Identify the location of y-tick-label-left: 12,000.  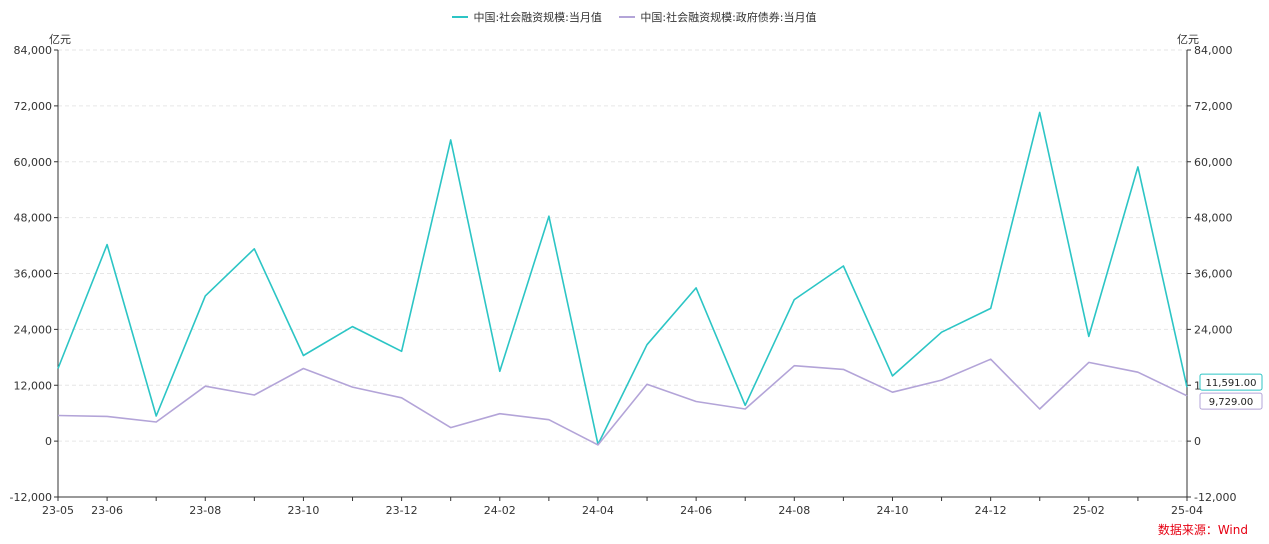
(33, 385).